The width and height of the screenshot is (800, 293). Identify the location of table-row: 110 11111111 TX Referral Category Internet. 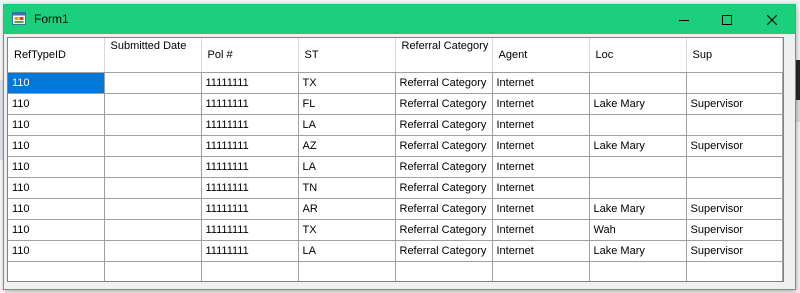
(395, 83).